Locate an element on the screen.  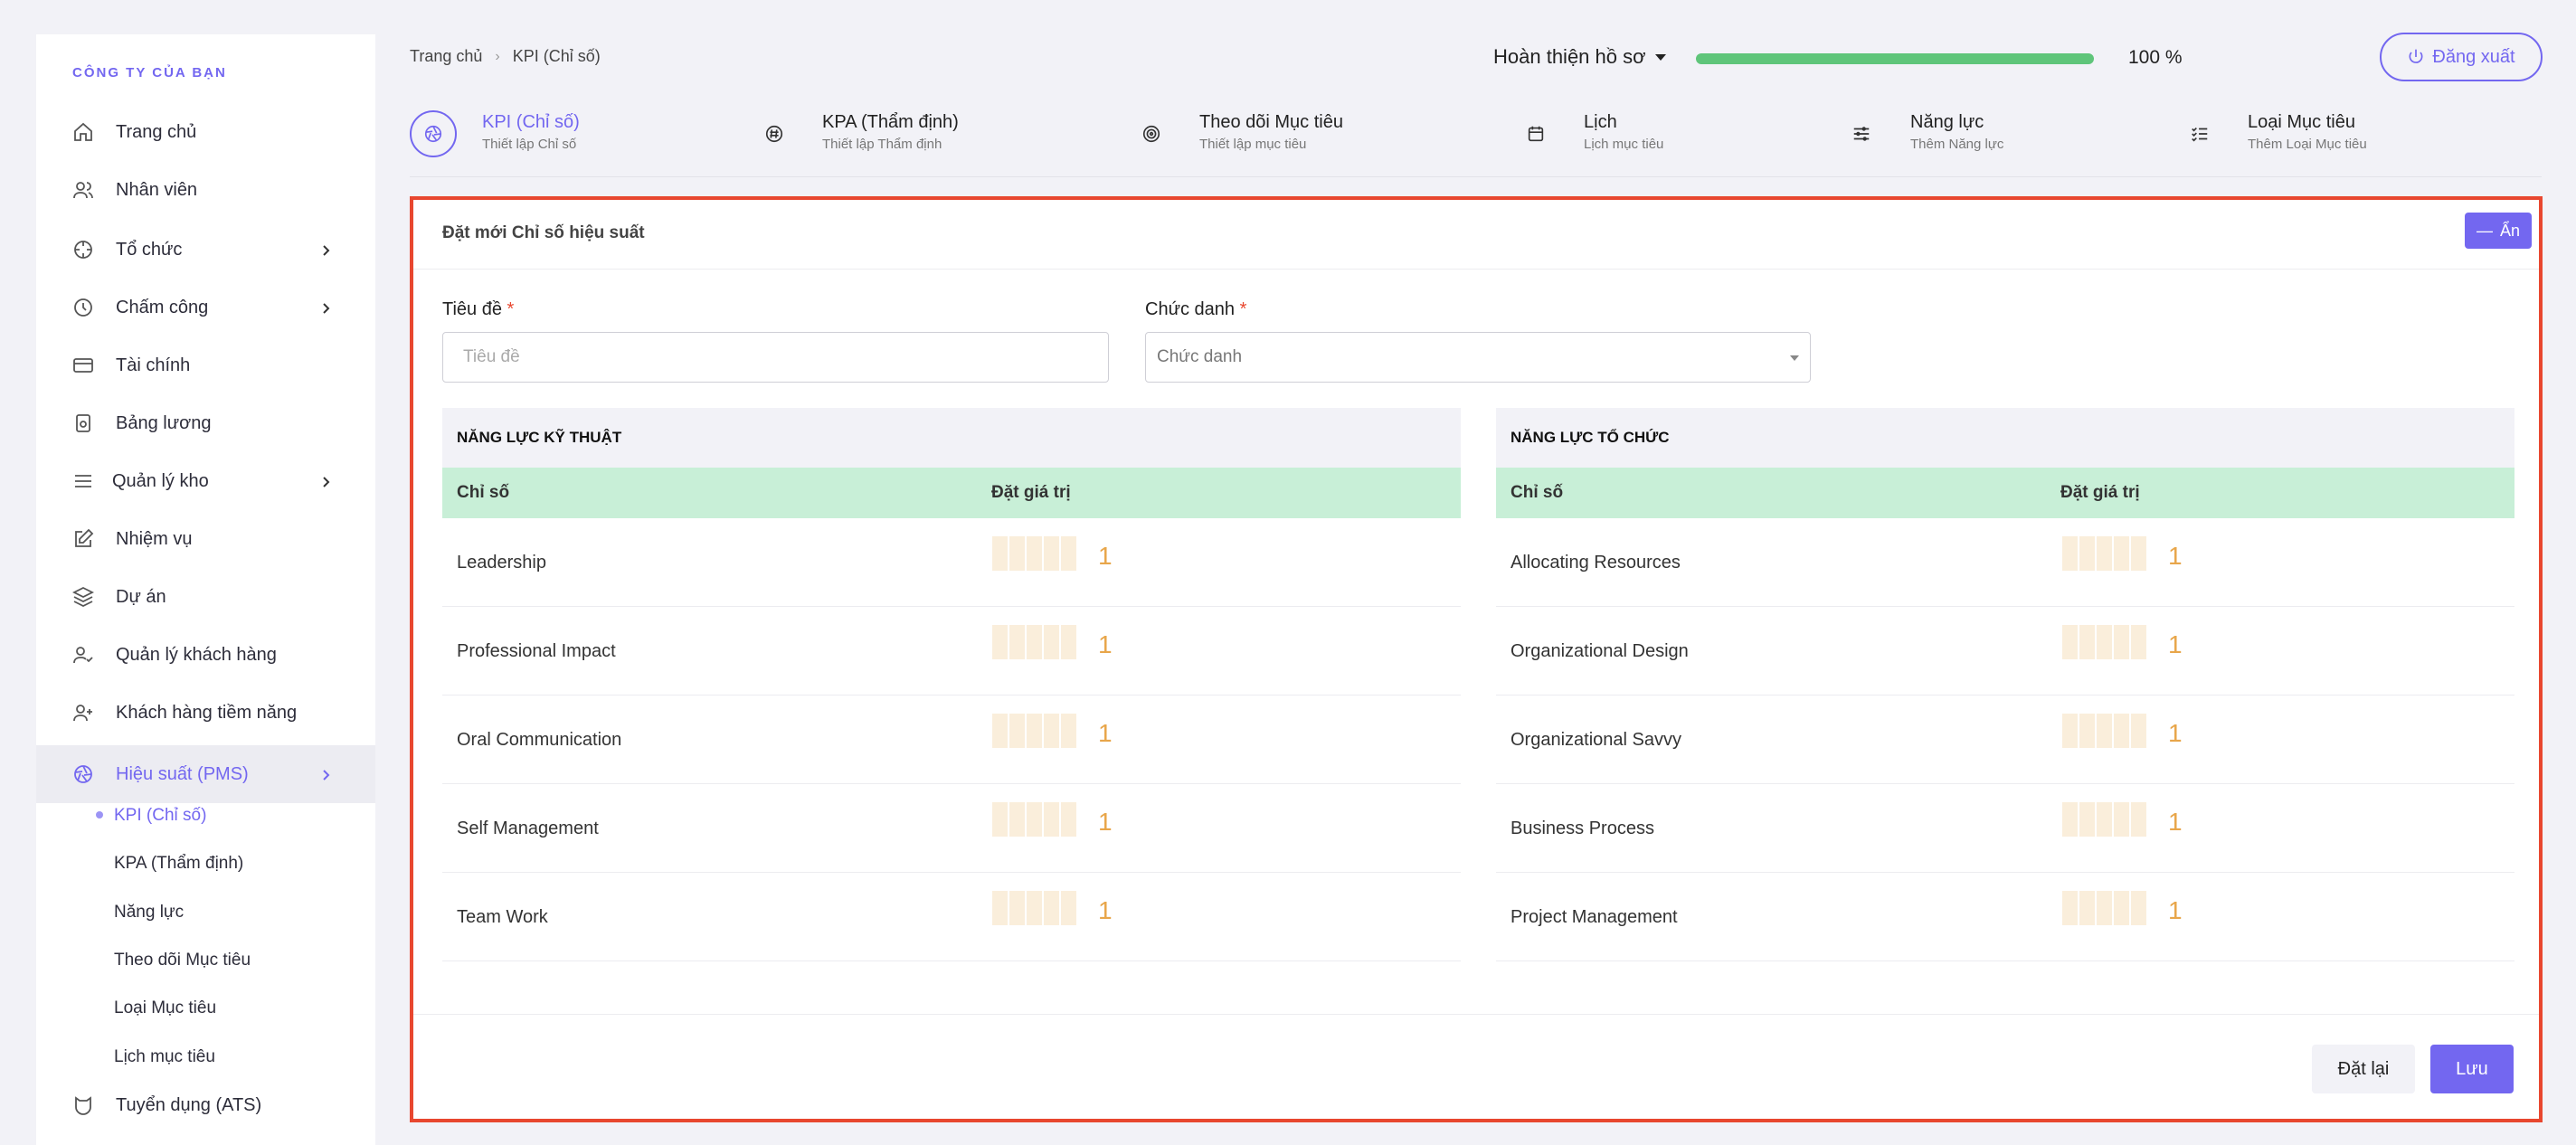
sidebar-item-label: Tổ chức is located at coordinates (150, 250).